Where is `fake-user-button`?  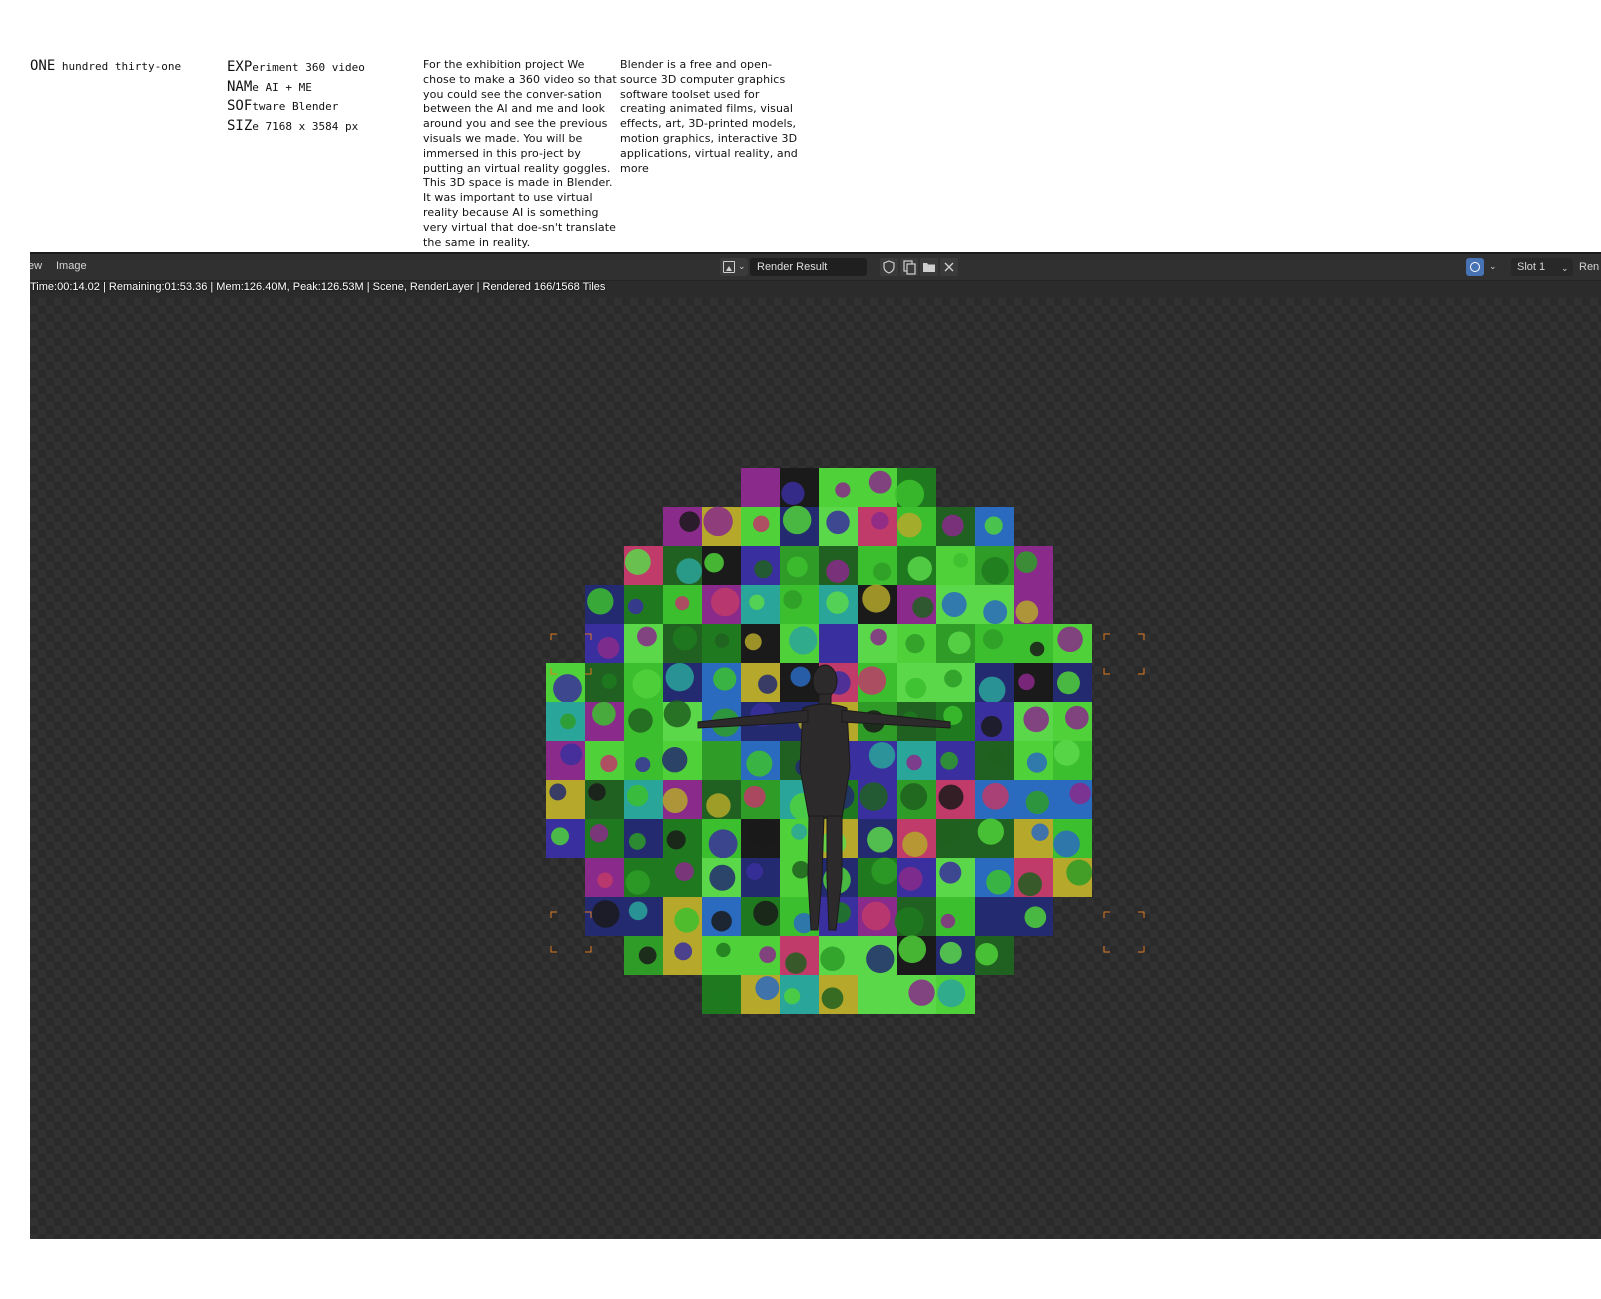 fake-user-button is located at coordinates (889, 267).